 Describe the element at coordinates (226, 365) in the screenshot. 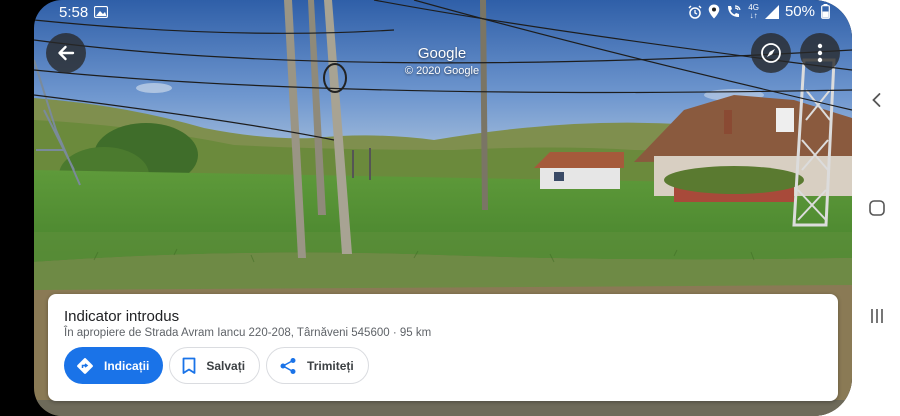

I see `save-label: Salvați` at that location.